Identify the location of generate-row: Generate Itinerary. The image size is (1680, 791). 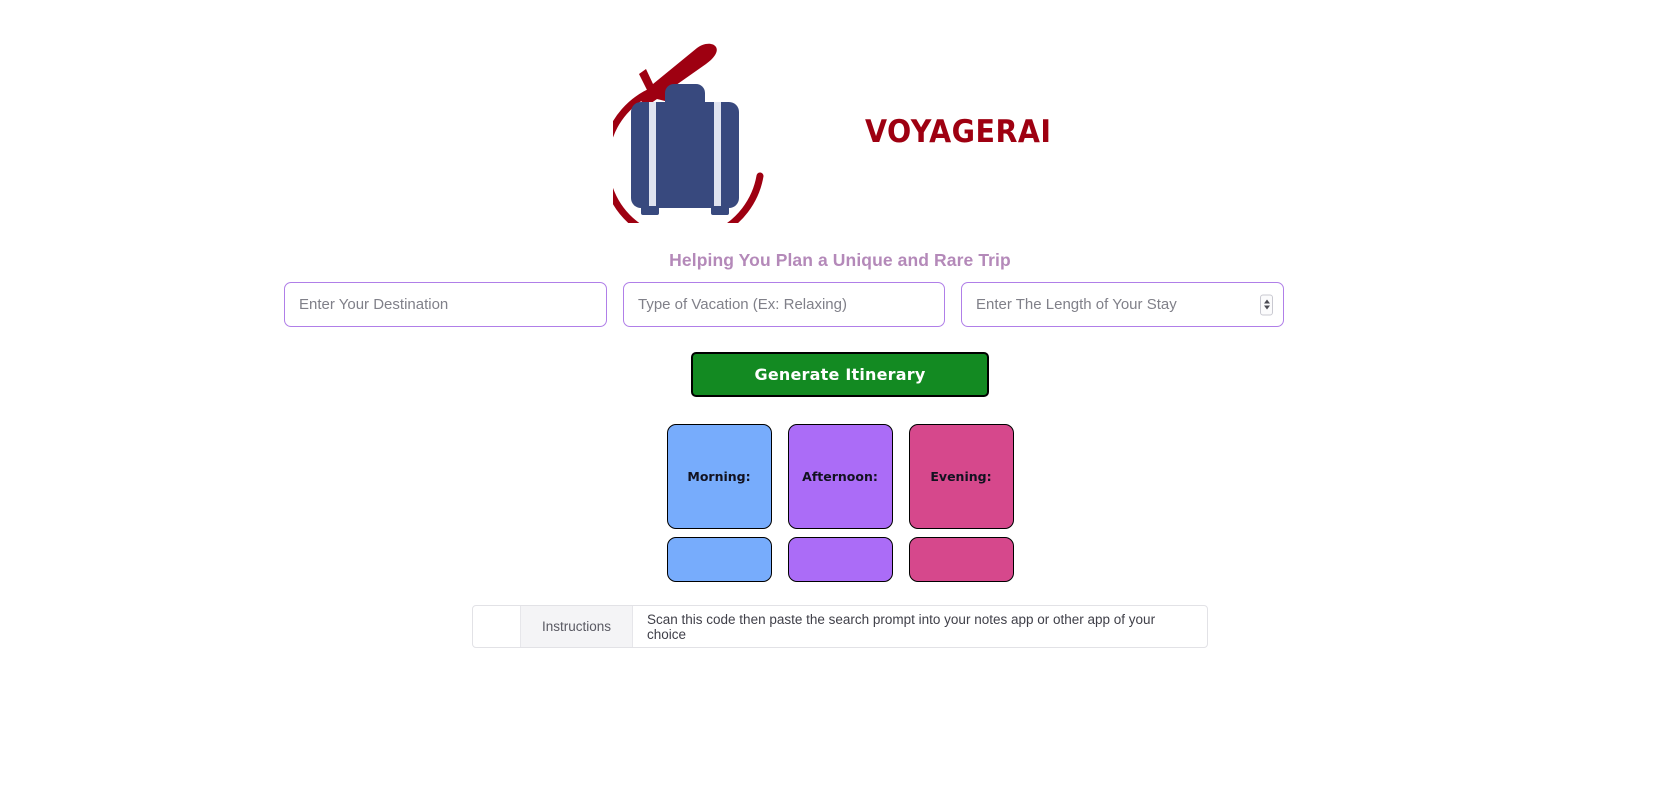
(840, 374).